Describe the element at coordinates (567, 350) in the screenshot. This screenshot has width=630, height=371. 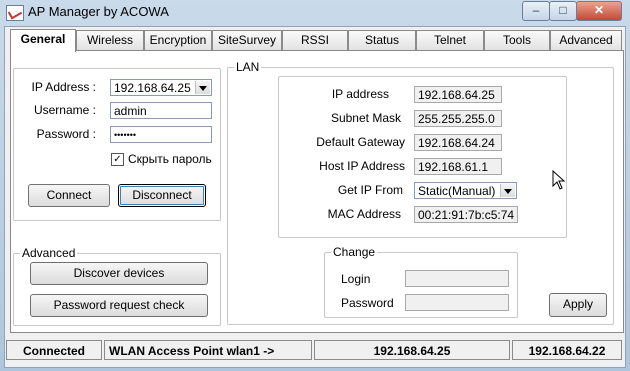
I see `host-ip-status: 192.168.64.22` at that location.